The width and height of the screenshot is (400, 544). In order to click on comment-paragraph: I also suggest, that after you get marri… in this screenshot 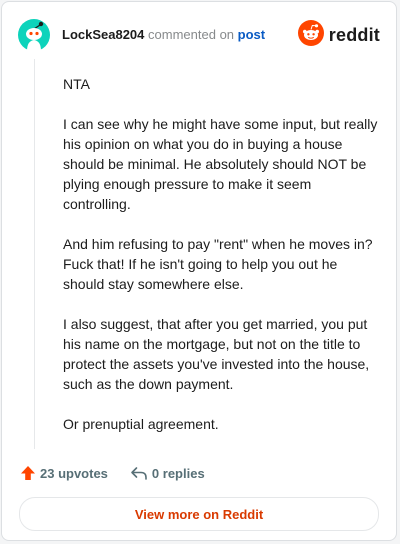, I will do `click(216, 354)`.